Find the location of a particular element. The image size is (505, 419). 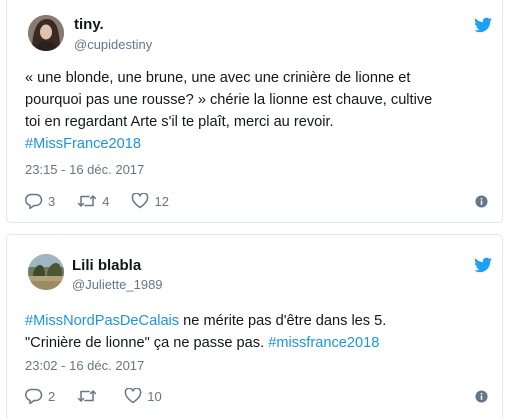

tweet-text-segment: ne mérite pas d'être dans les 5. is located at coordinates (283, 321).